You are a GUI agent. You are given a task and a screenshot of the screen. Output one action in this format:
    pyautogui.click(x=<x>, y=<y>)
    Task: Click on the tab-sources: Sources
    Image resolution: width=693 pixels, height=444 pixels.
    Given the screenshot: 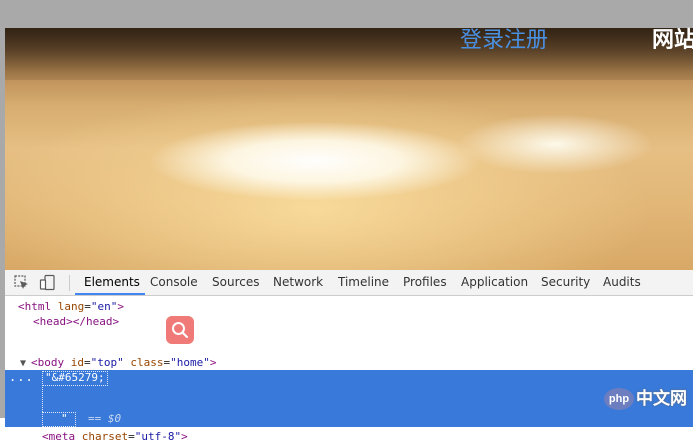 What is the action you would take?
    pyautogui.click(x=235, y=282)
    